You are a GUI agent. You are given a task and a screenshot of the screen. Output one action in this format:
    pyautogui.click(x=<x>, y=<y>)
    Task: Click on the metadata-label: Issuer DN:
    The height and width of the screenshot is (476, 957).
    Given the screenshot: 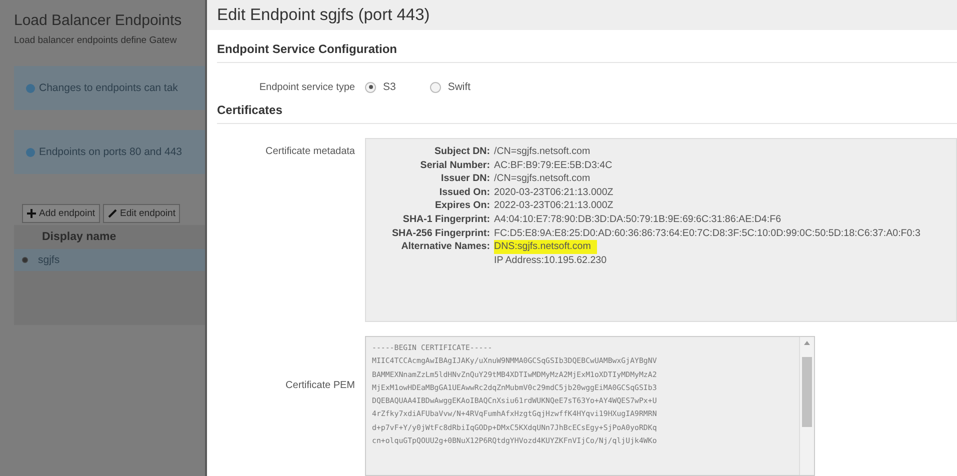 What is the action you would take?
    pyautogui.click(x=465, y=179)
    